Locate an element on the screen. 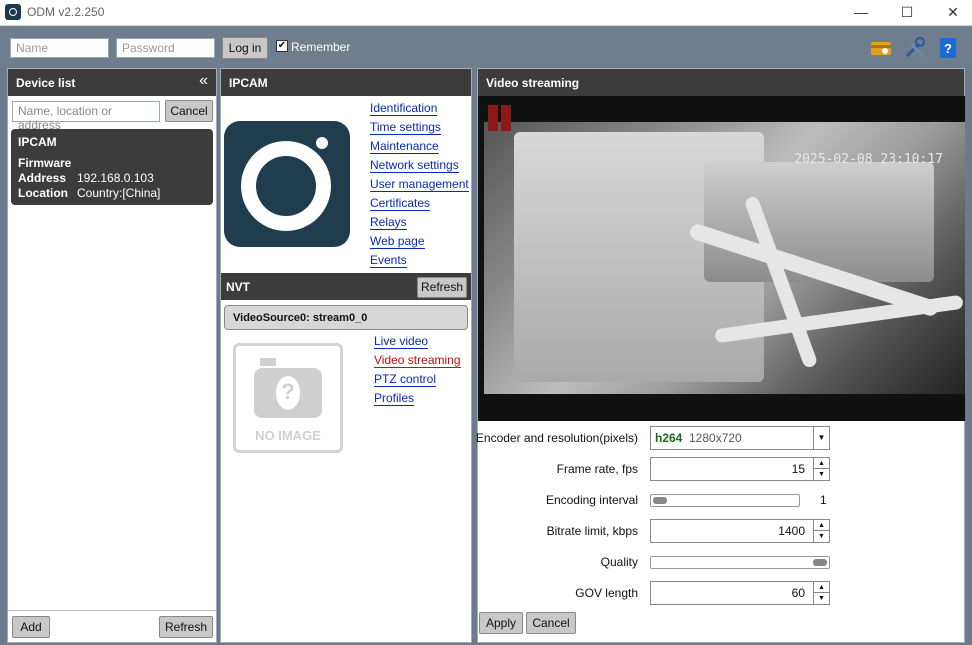 Image resolution: width=972 pixels, height=645 pixels. menu-link-relays: Relays is located at coordinates (388, 222).